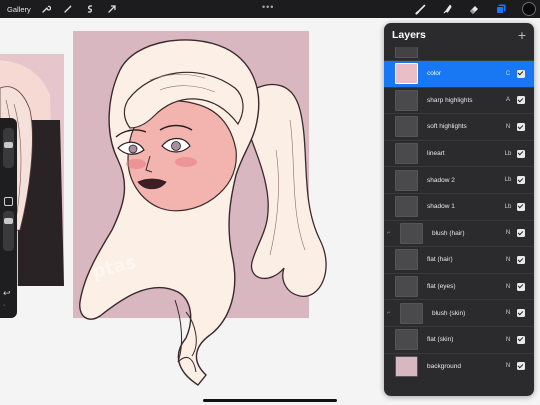 The image size is (540, 405). Describe the element at coordinates (474, 9) in the screenshot. I see `eraser-icon` at that location.